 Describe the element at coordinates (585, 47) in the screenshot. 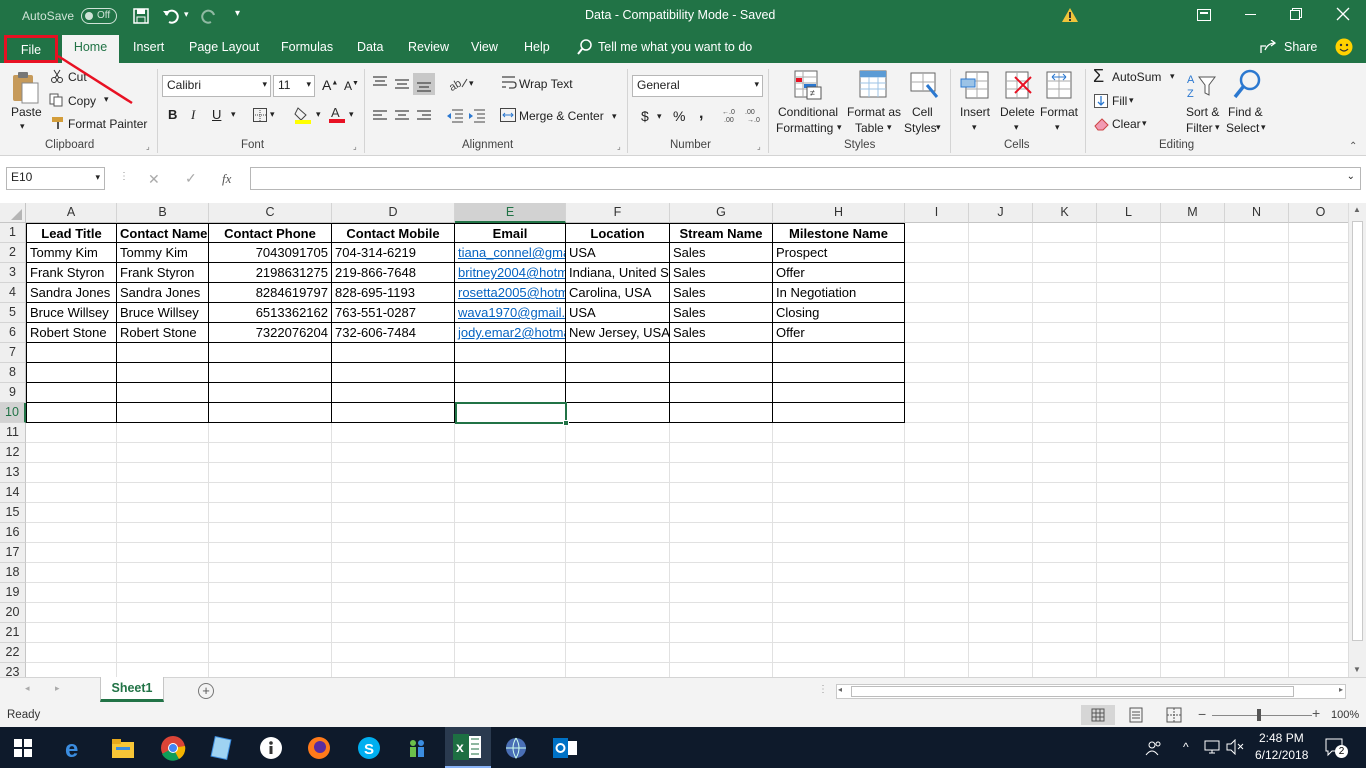

I see `lightbulb-search-icon` at that location.